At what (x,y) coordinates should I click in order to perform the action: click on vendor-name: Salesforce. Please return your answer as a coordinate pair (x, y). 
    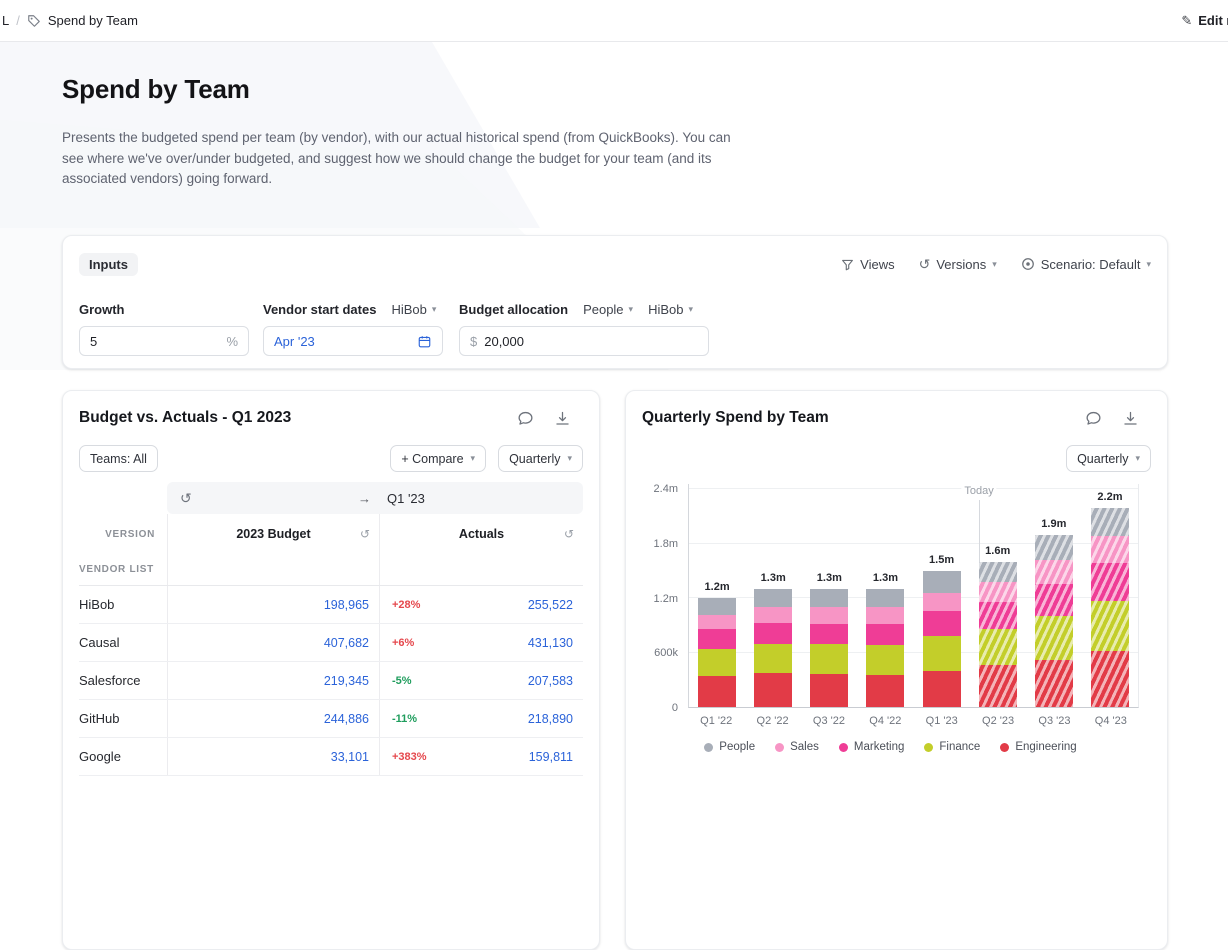
    Looking at the image, I should click on (123, 680).